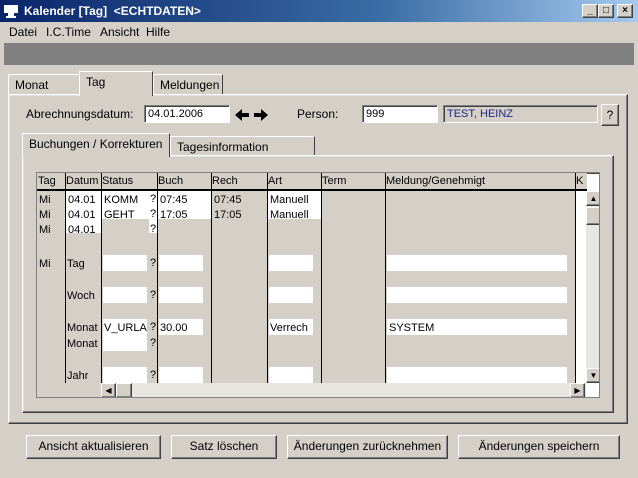 Image resolution: width=638 pixels, height=478 pixels. What do you see at coordinates (76, 264) in the screenshot?
I see `summary-label: Tag` at bounding box center [76, 264].